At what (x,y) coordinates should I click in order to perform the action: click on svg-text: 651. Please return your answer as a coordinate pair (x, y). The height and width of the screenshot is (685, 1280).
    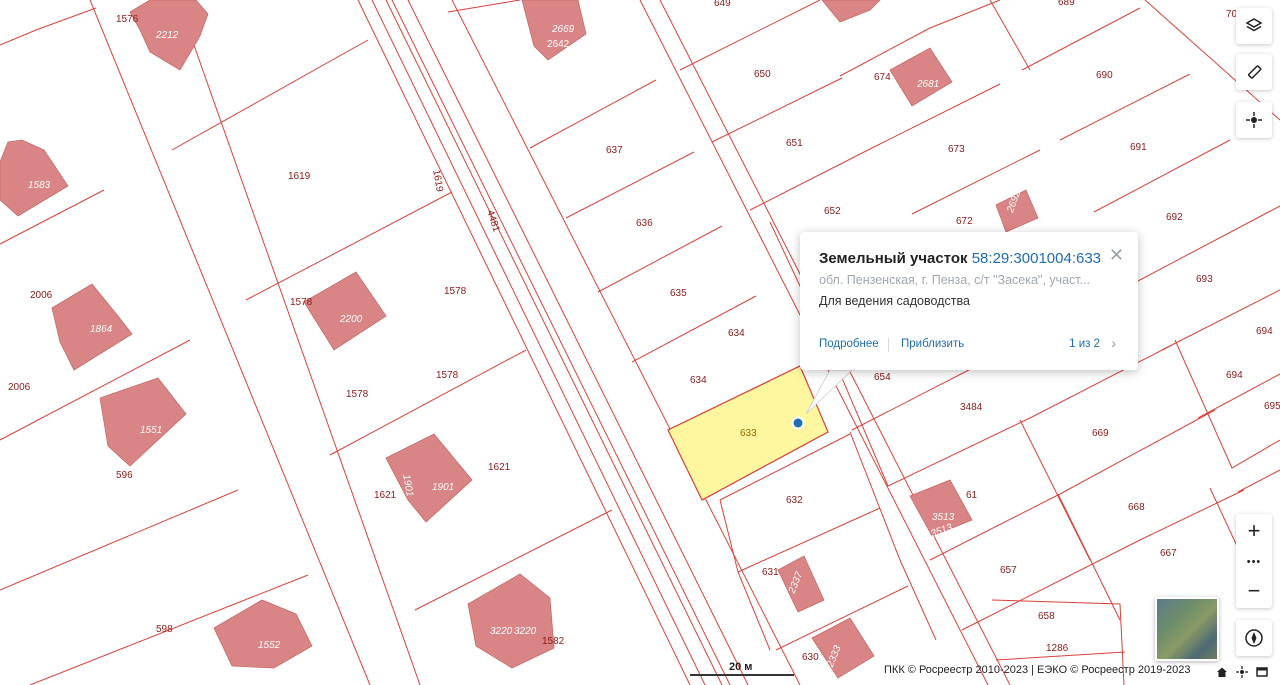
    Looking at the image, I should click on (794, 143).